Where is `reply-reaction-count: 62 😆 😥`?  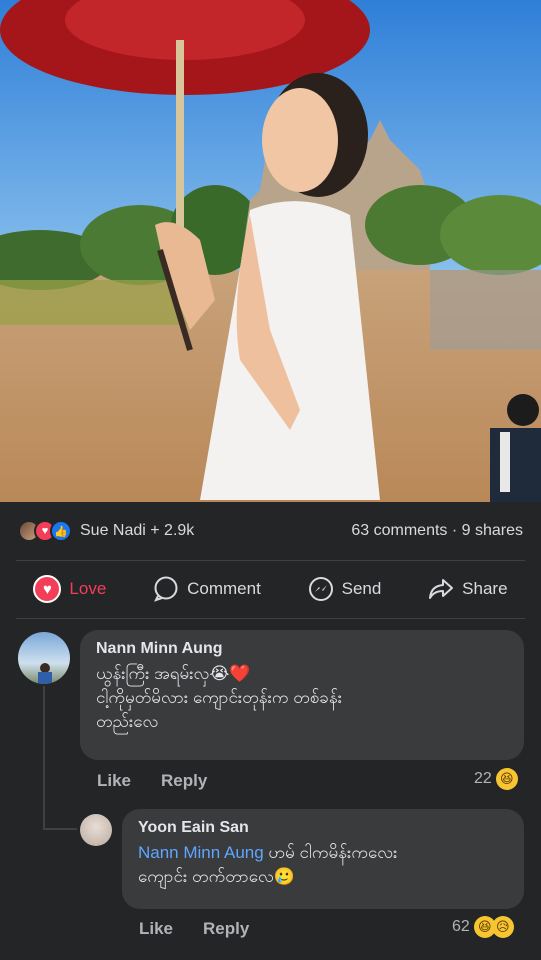
reply-reaction-count: 62 😆 😥 is located at coordinates (483, 927).